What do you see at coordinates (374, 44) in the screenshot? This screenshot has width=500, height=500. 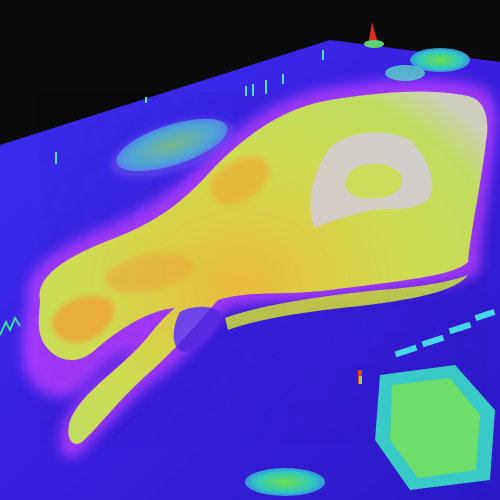 I see `peak-base` at bounding box center [374, 44].